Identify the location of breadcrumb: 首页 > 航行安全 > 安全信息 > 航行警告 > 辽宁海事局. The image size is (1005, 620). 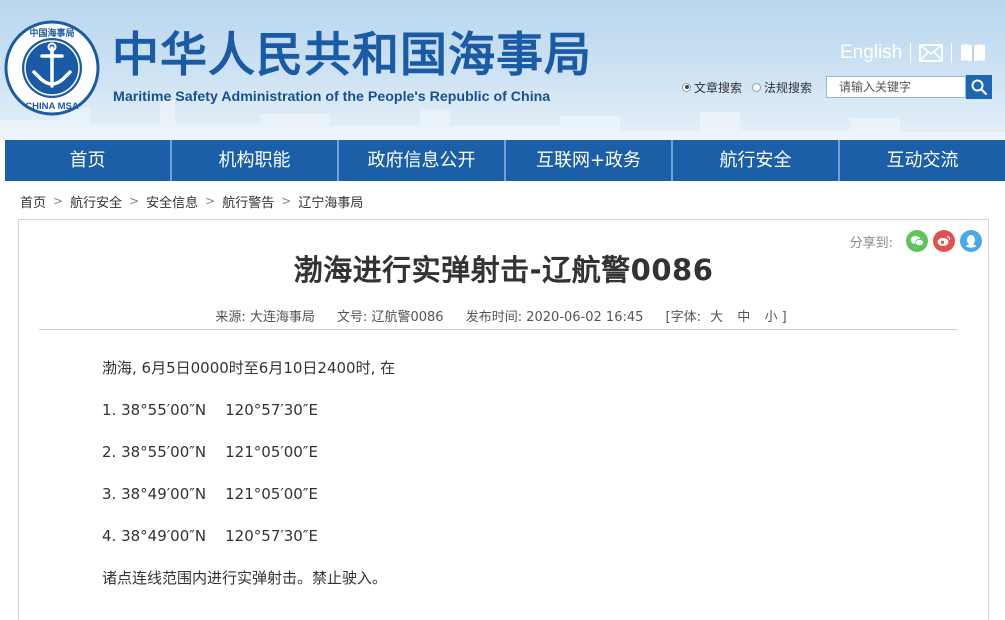
(191, 201).